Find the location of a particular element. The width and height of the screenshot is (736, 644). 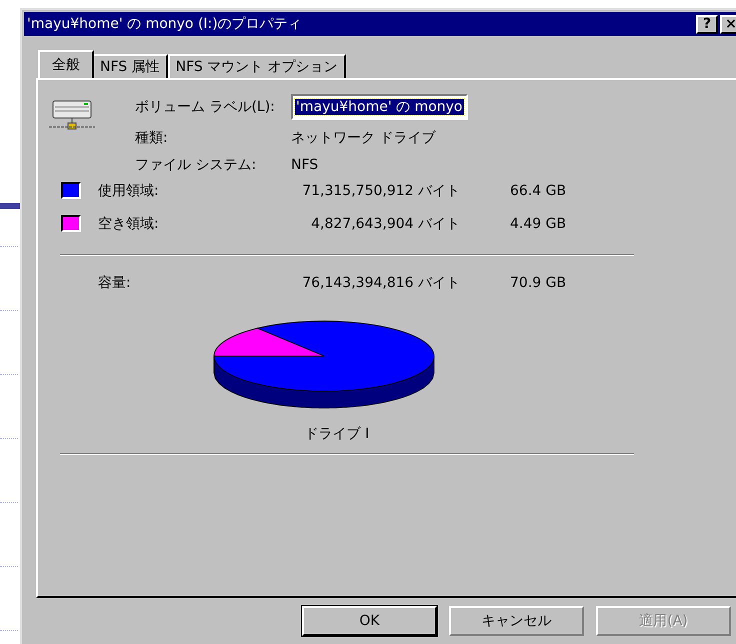

tab: NFS 属性 is located at coordinates (130, 66).